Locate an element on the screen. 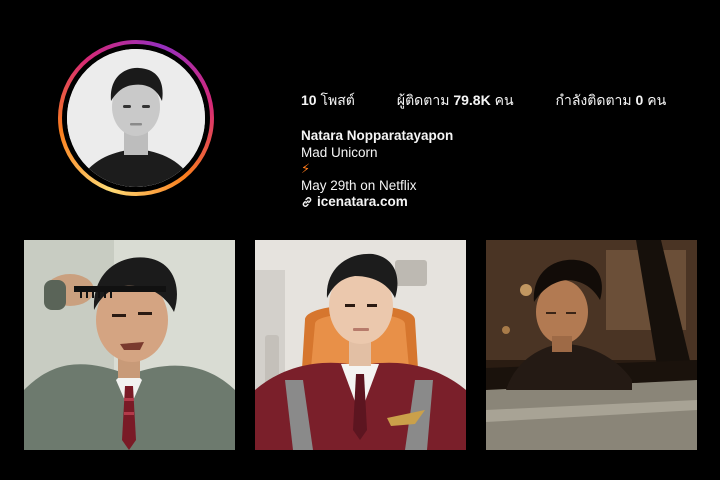  avatar is located at coordinates (136, 118).